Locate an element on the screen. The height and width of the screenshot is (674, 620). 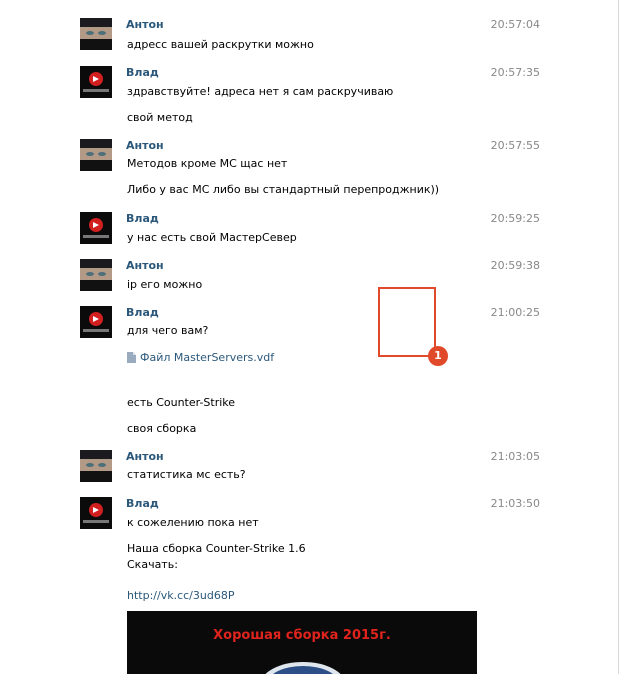
message-text: есть Counter-Strike is located at coordinates (181, 402).